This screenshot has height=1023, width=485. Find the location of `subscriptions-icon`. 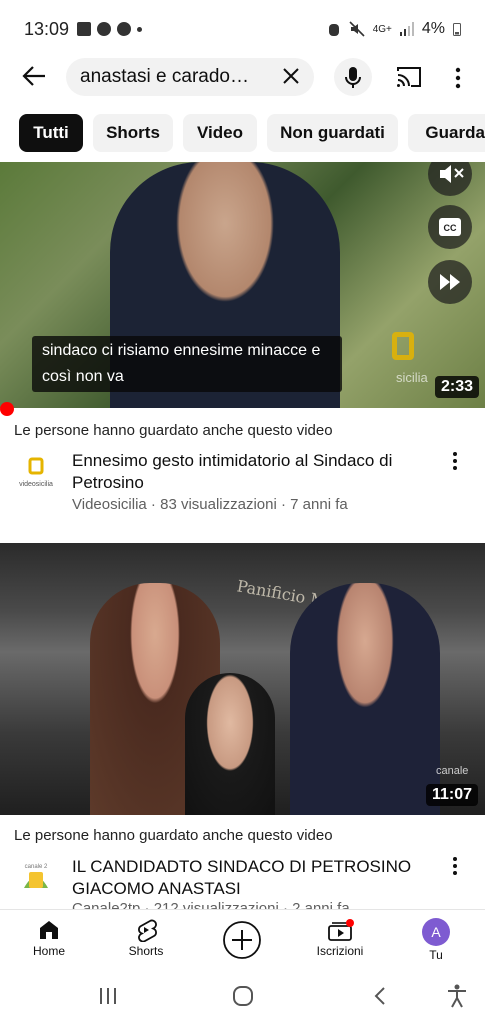

subscriptions-icon is located at coordinates (341, 930).